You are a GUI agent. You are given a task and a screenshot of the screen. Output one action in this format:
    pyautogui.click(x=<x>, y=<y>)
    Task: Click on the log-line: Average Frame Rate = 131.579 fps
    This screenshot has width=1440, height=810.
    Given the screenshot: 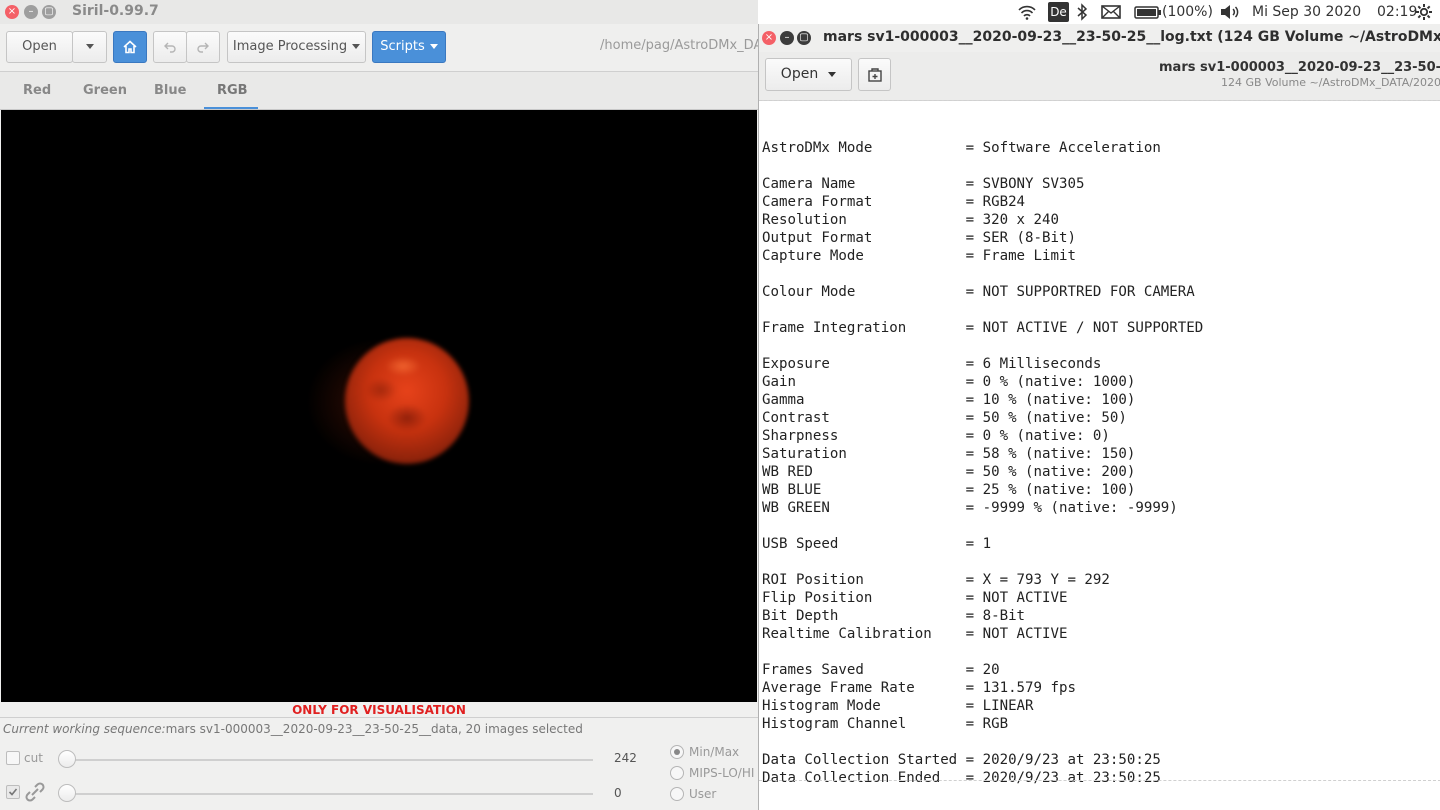 What is the action you would take?
    pyautogui.click(x=919, y=688)
    